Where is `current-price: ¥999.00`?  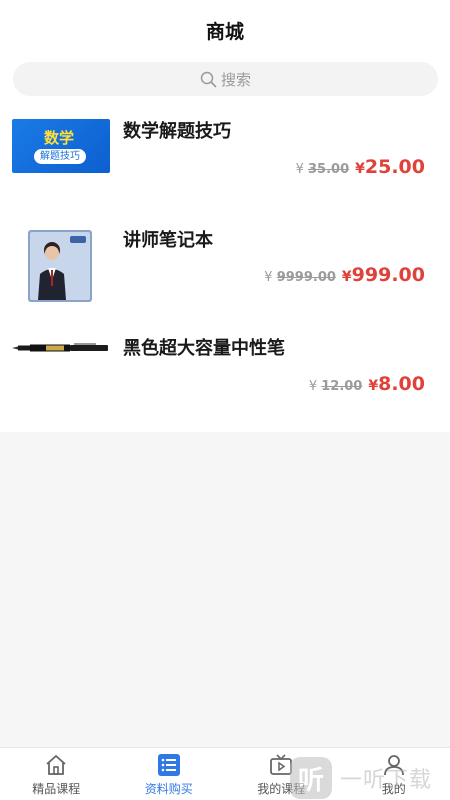
current-price: ¥999.00 is located at coordinates (383, 275).